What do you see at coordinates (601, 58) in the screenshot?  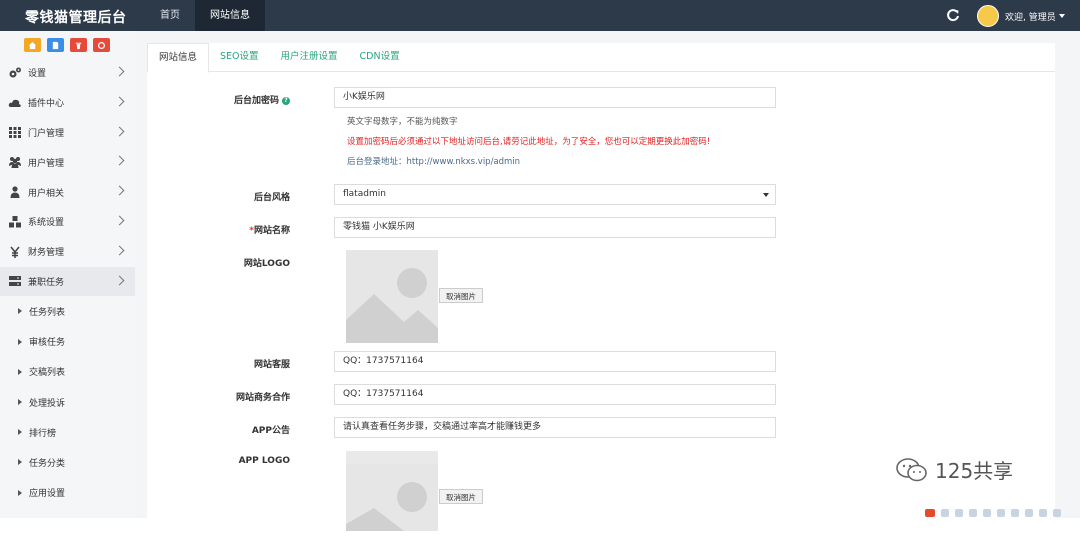 I see `tab-bar: 网站信息 SEO设置 用户注册设置 CDN设置` at bounding box center [601, 58].